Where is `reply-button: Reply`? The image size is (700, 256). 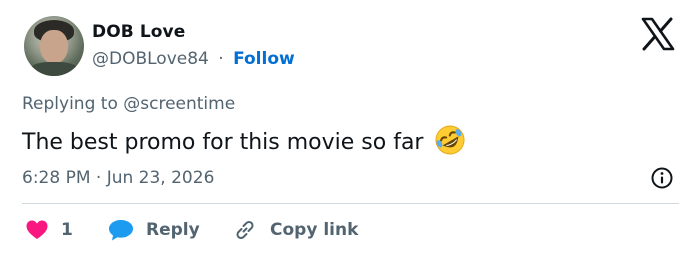 reply-button: Reply is located at coordinates (154, 230).